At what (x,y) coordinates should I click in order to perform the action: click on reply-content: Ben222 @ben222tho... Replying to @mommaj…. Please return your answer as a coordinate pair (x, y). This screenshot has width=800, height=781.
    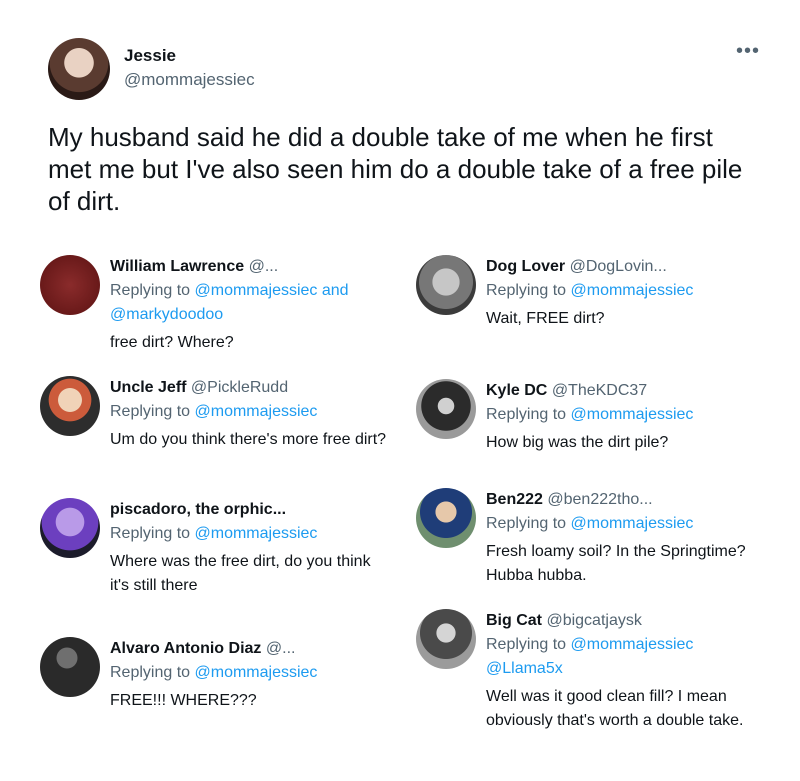
    Looking at the image, I should click on (626, 538).